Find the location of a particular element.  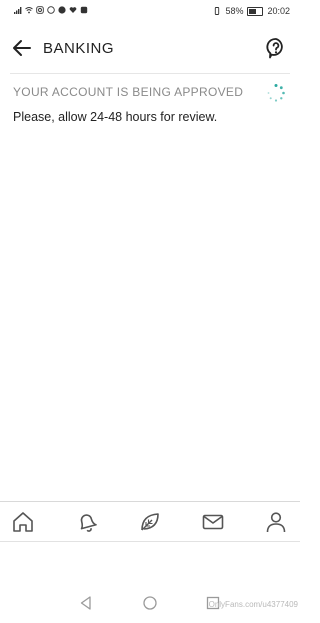

bottom-nav-bottom-divider is located at coordinates (150, 541).